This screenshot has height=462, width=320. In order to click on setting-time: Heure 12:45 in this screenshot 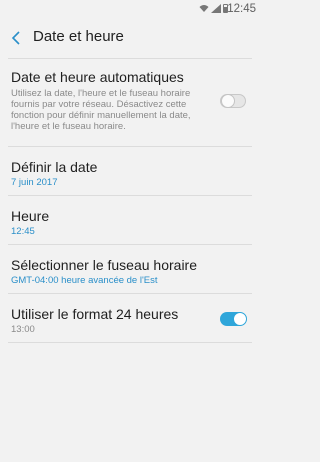, I will do `click(130, 220)`.